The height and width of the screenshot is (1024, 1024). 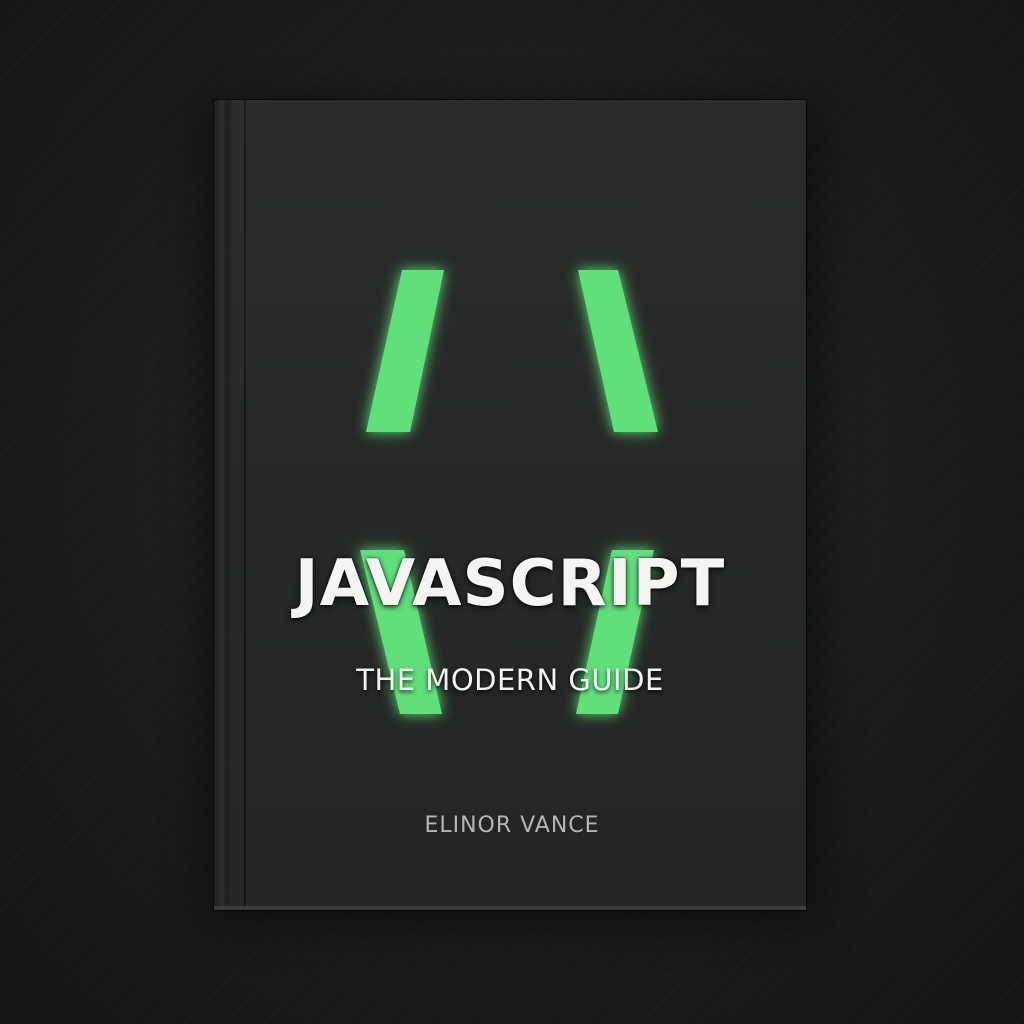 What do you see at coordinates (510, 584) in the screenshot?
I see `book-title: JAVASCRIPT` at bounding box center [510, 584].